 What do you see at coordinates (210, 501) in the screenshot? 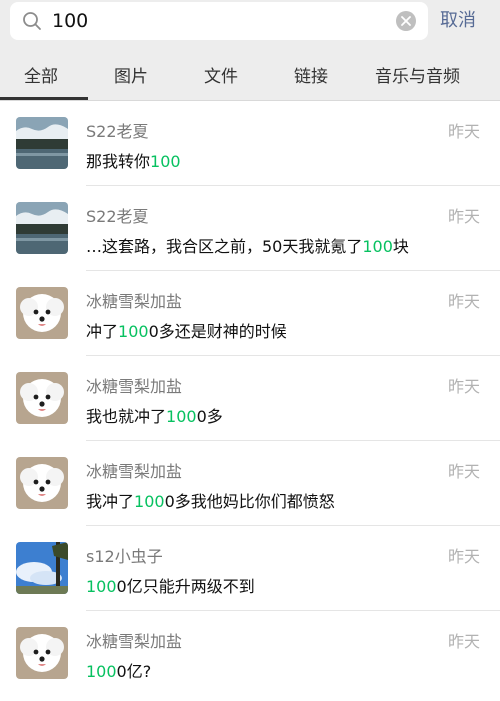
I see `message-snippet: 我冲了1000多我他妈比你们都愤怒` at bounding box center [210, 501].